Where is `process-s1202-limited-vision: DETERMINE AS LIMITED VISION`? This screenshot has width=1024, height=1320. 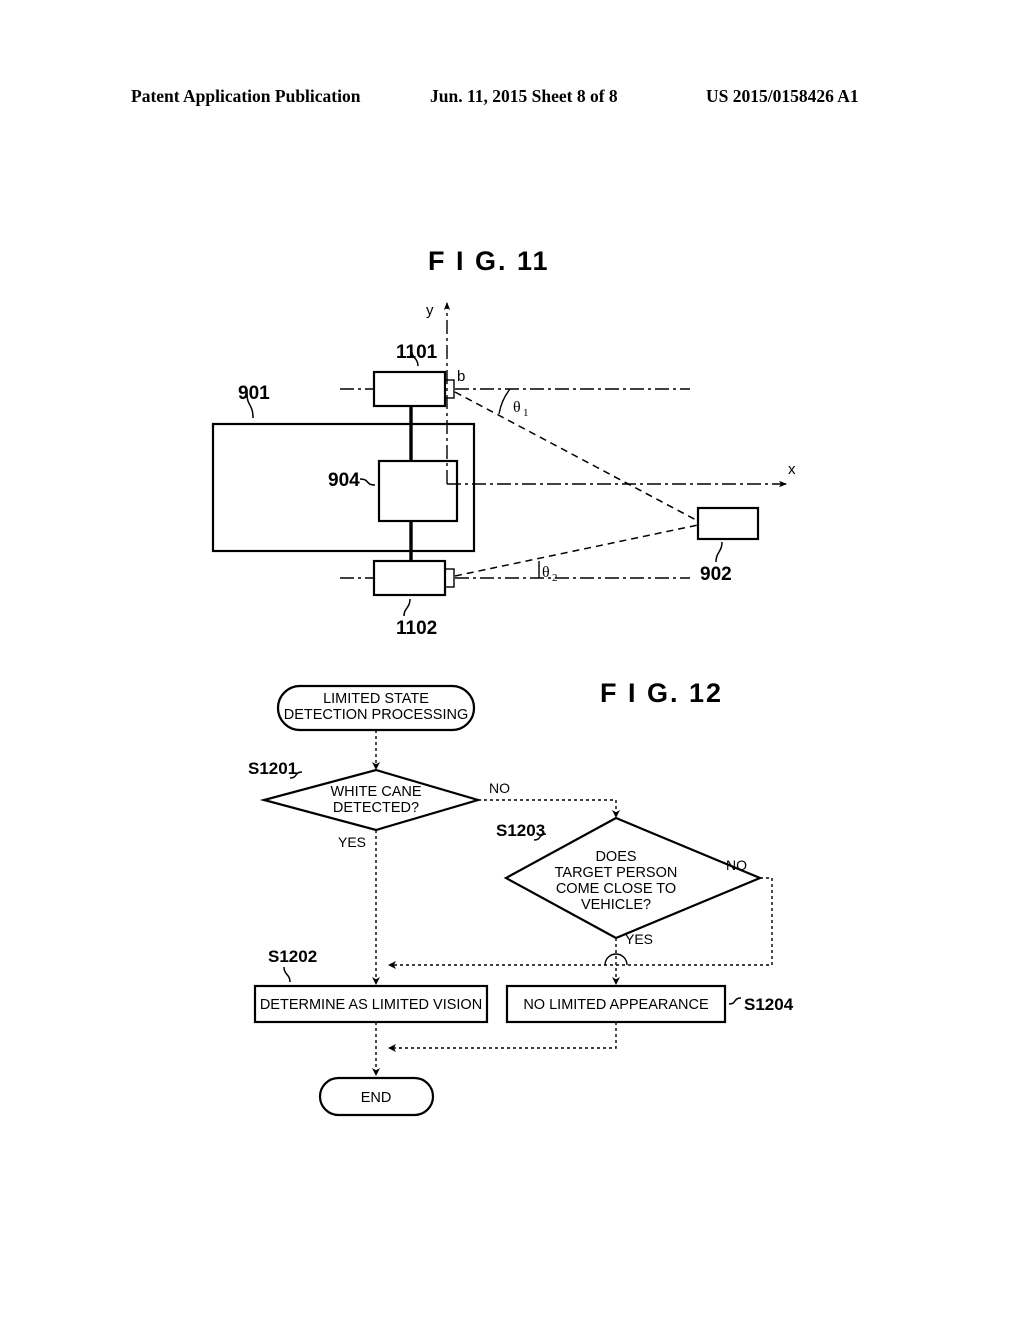 process-s1202-limited-vision: DETERMINE AS LIMITED VISION is located at coordinates (371, 1004).